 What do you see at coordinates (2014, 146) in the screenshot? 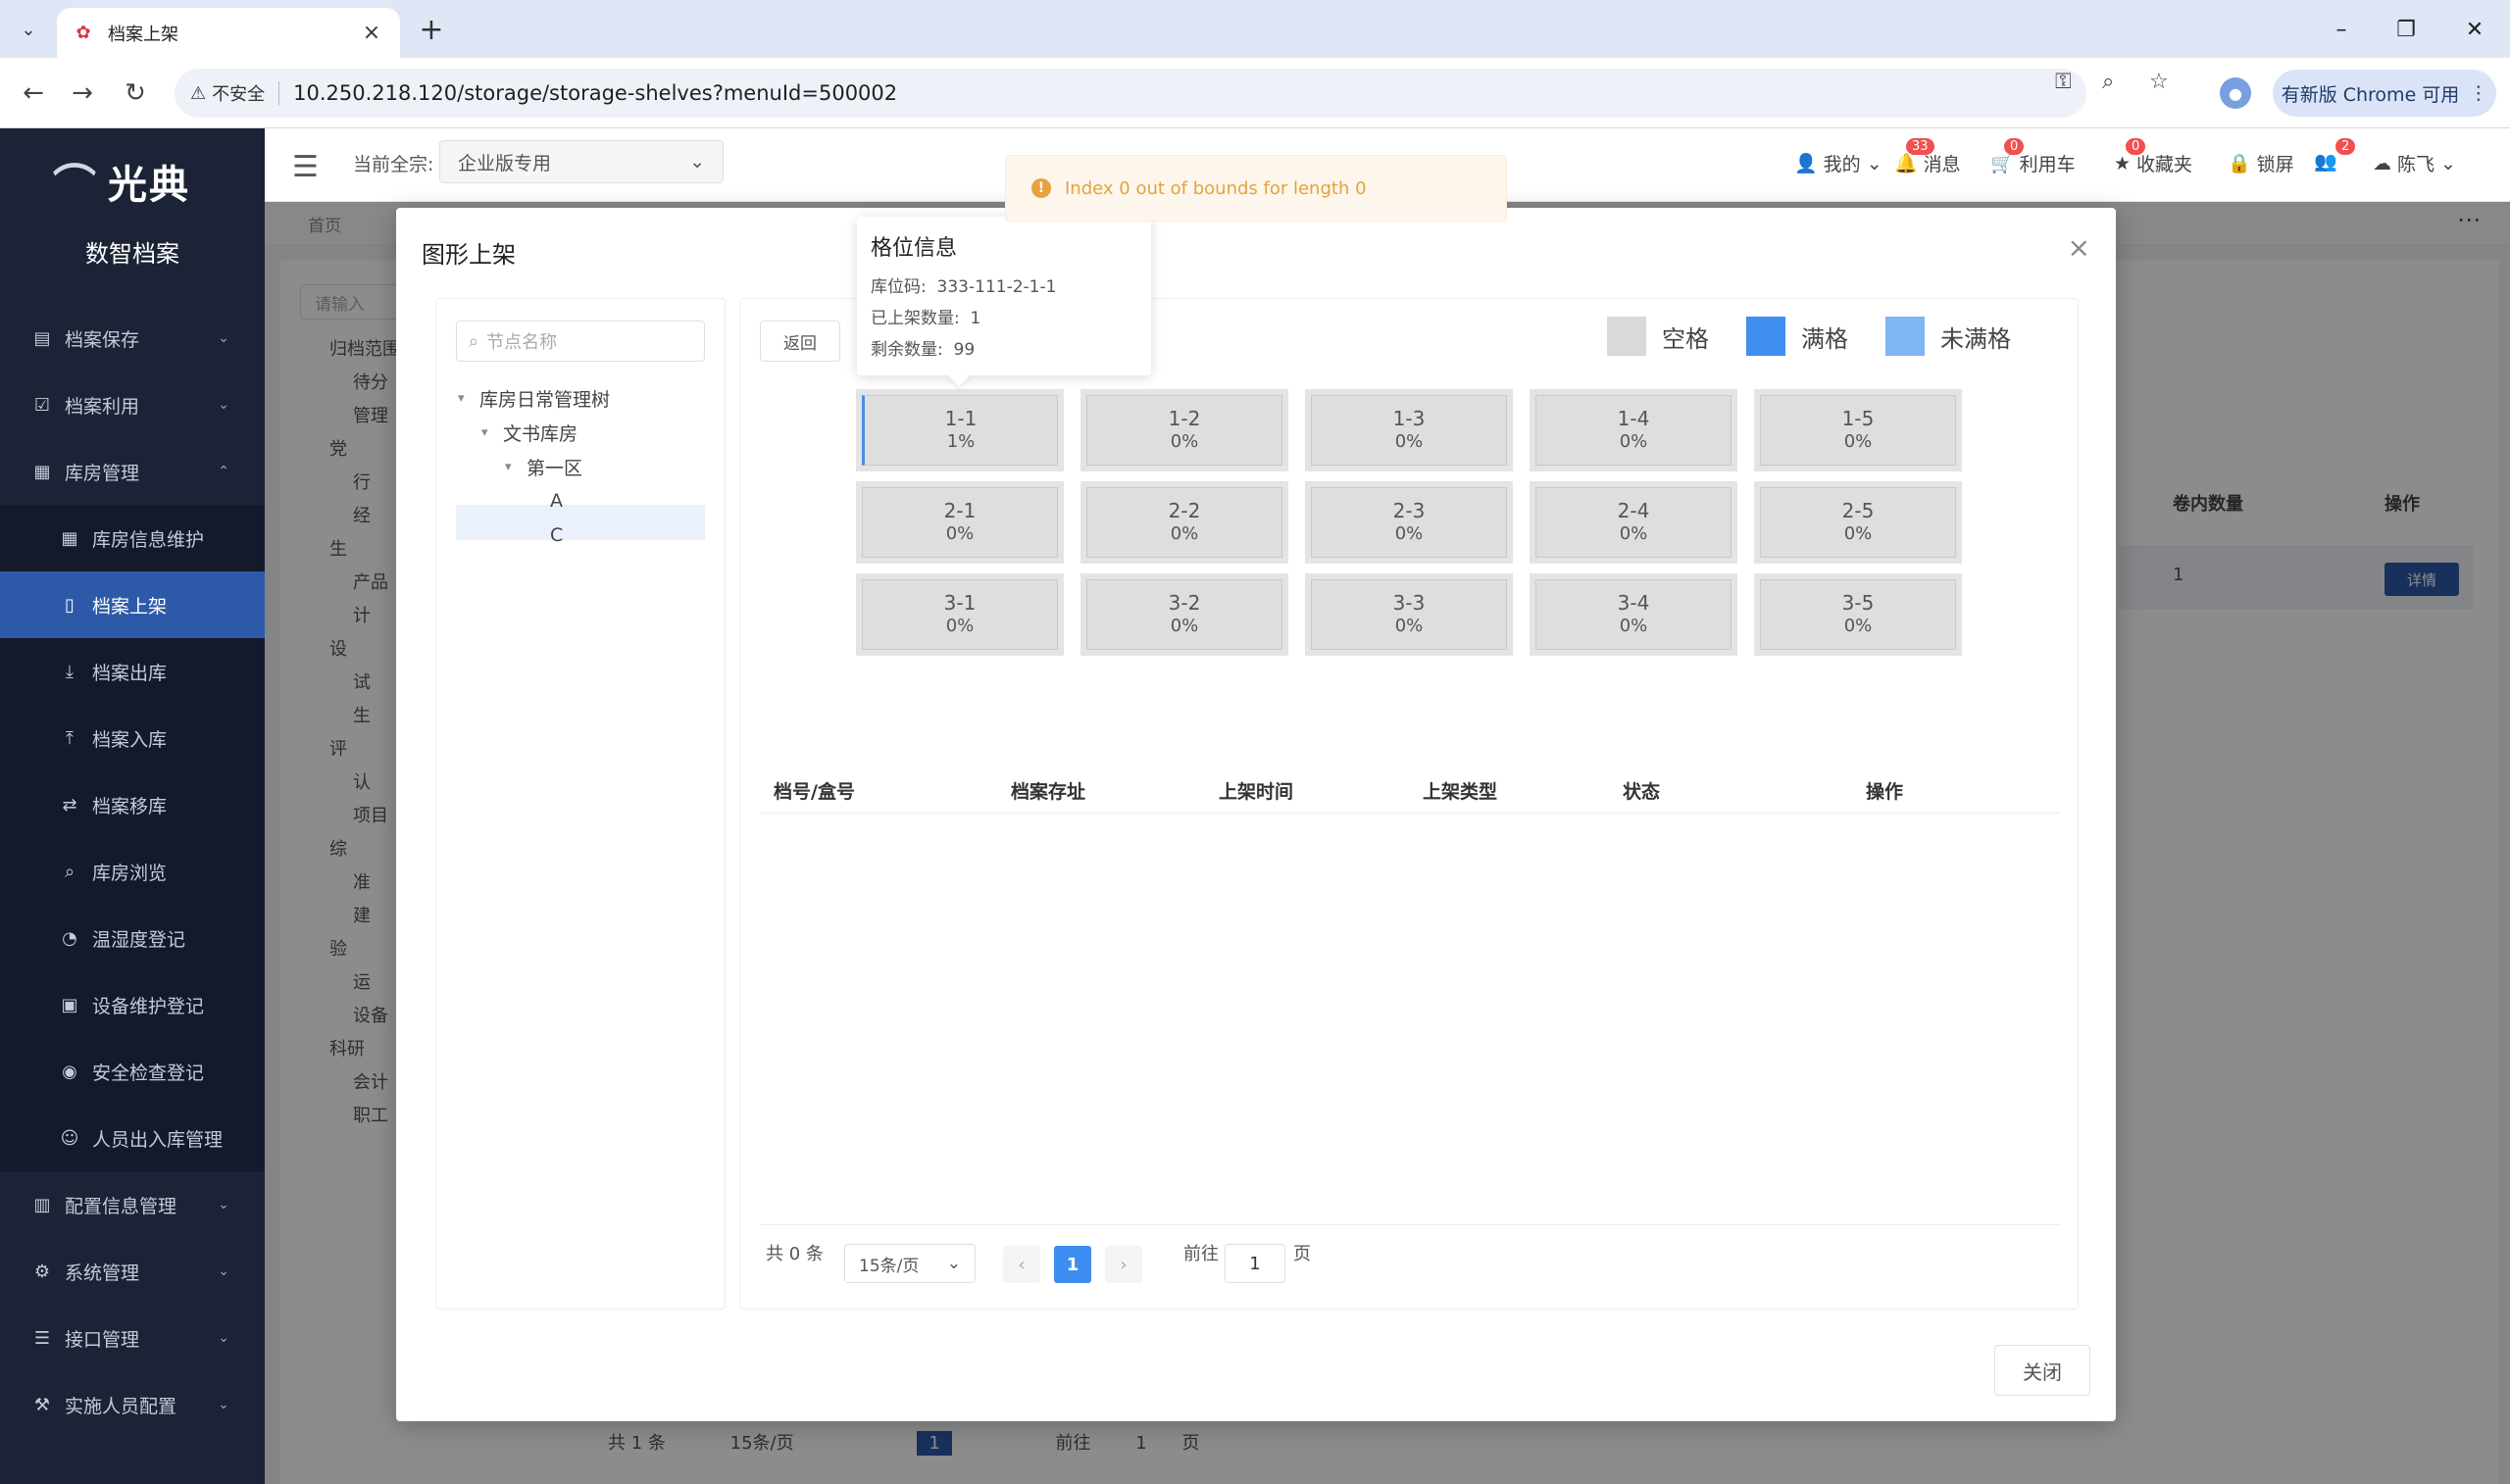
I see `cart-badge: 0` at bounding box center [2014, 146].